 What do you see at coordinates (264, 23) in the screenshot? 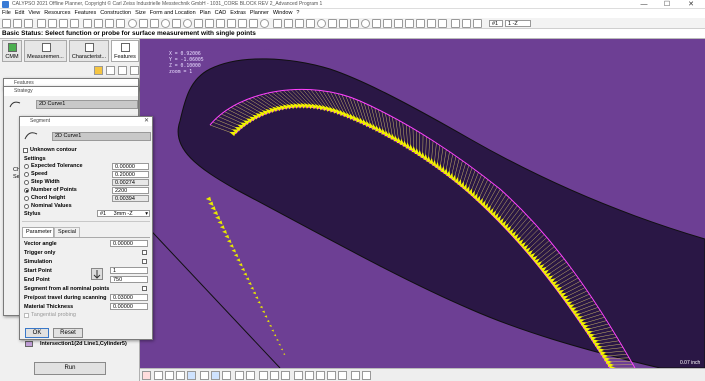
I see `circle-path-icon` at bounding box center [264, 23].